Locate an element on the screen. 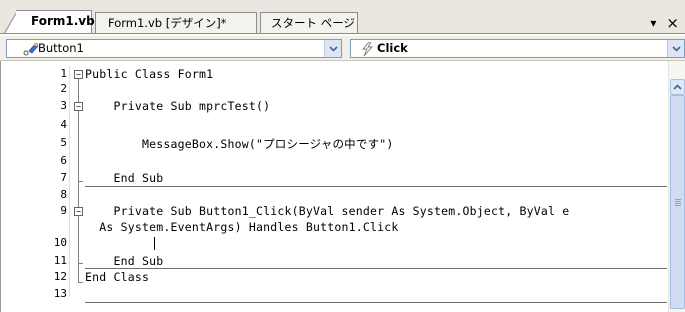  line-number: 13 is located at coordinates (60, 293).